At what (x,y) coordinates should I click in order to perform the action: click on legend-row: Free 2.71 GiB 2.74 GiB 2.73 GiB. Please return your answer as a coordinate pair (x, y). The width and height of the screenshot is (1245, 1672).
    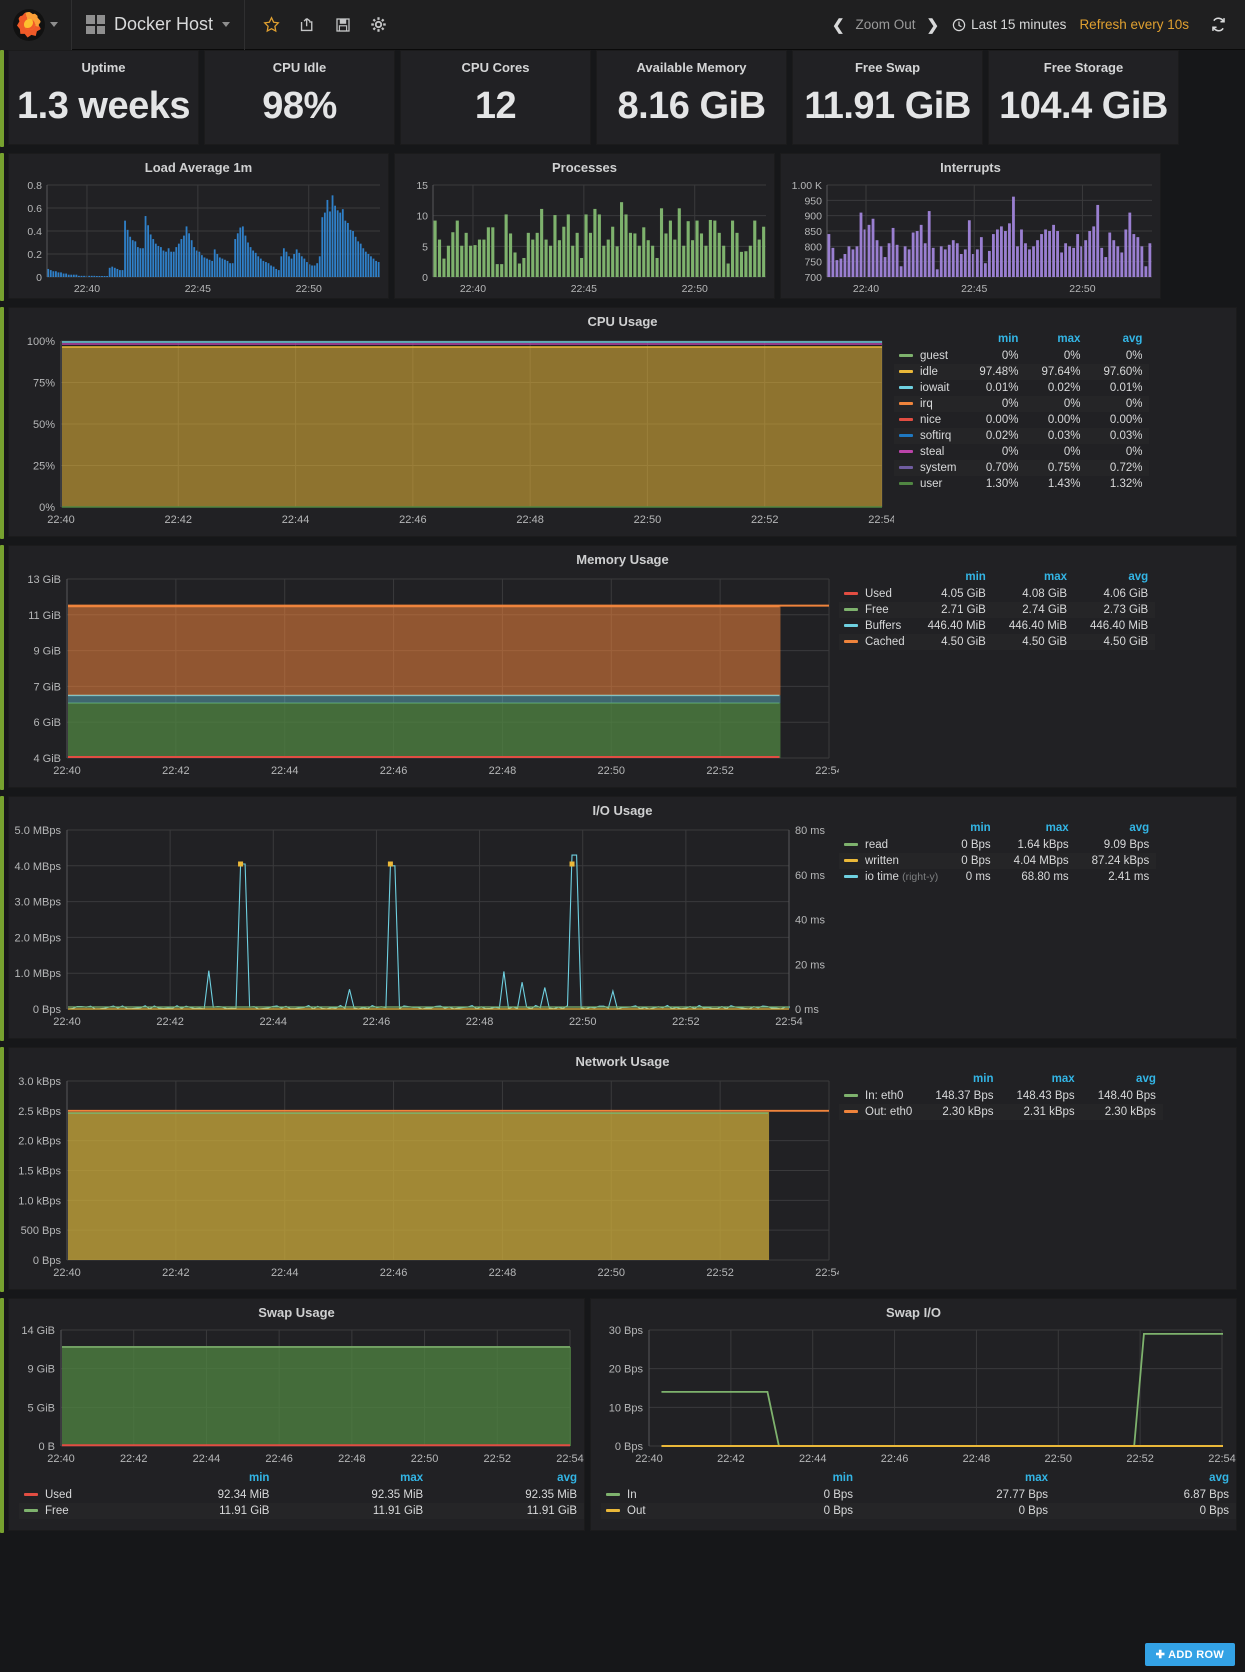
    Looking at the image, I should click on (997, 610).